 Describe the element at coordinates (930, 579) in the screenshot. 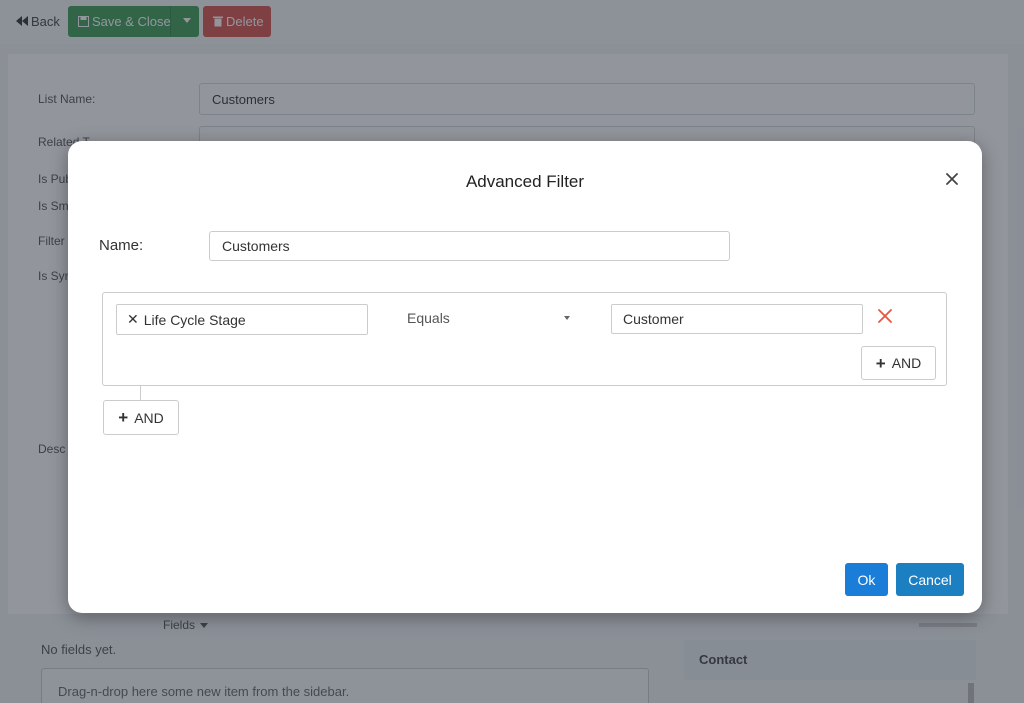

I see `cancel-button: Cancel` at that location.